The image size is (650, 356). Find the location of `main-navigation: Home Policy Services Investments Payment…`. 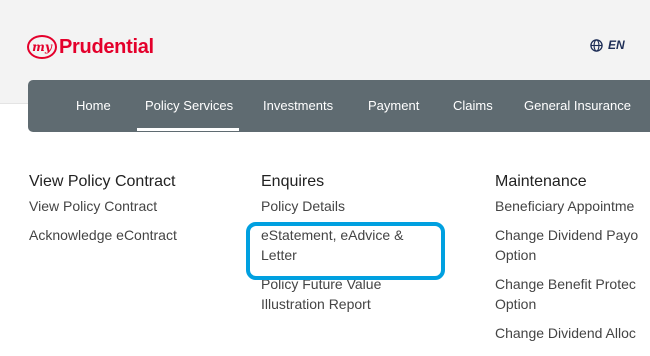

main-navigation: Home Policy Services Investments Payment… is located at coordinates (339, 106).